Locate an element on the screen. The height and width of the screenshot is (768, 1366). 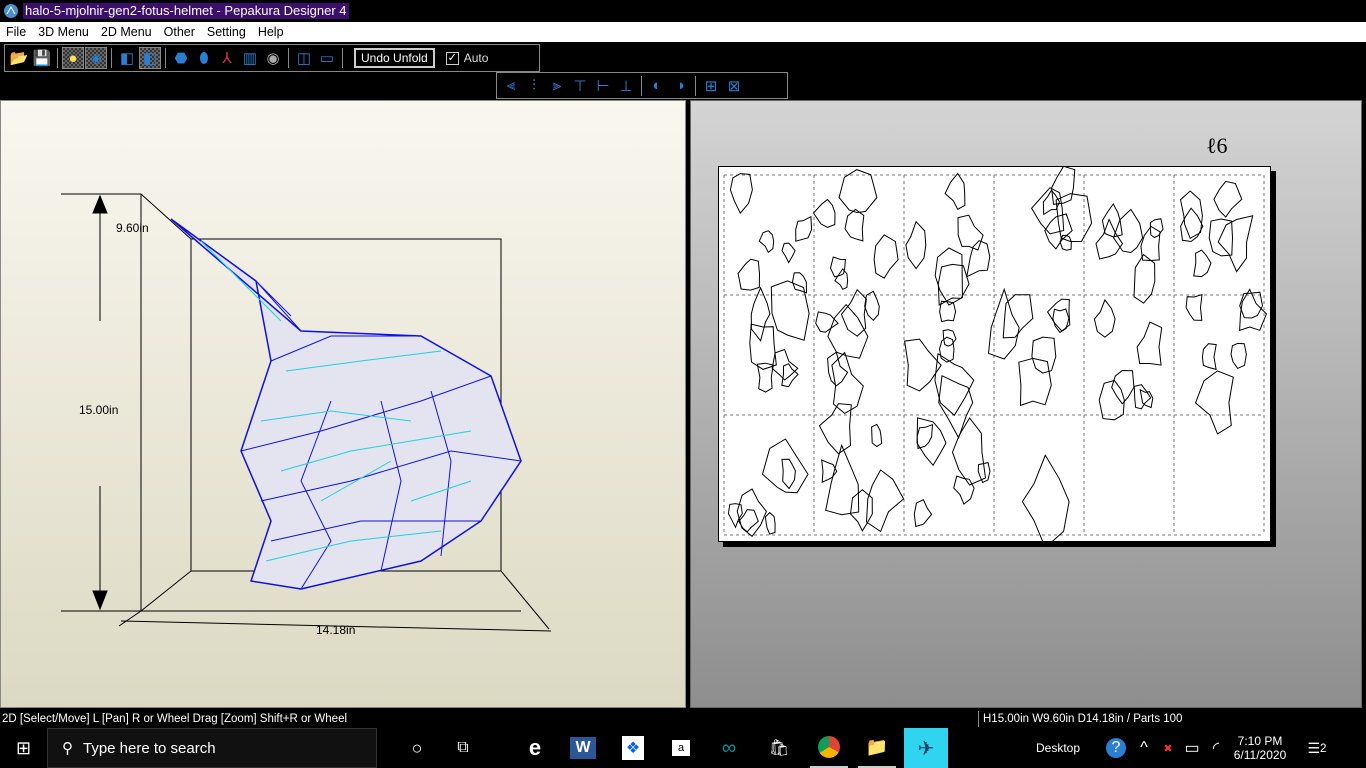
notifications-button: ☰ 2 is located at coordinates (1317, 748).